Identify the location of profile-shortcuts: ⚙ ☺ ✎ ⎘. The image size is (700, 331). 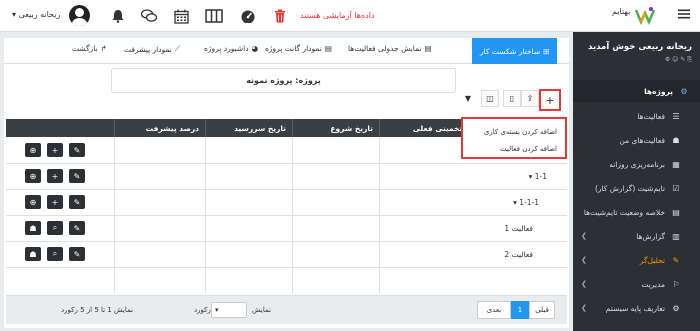
(678, 60).